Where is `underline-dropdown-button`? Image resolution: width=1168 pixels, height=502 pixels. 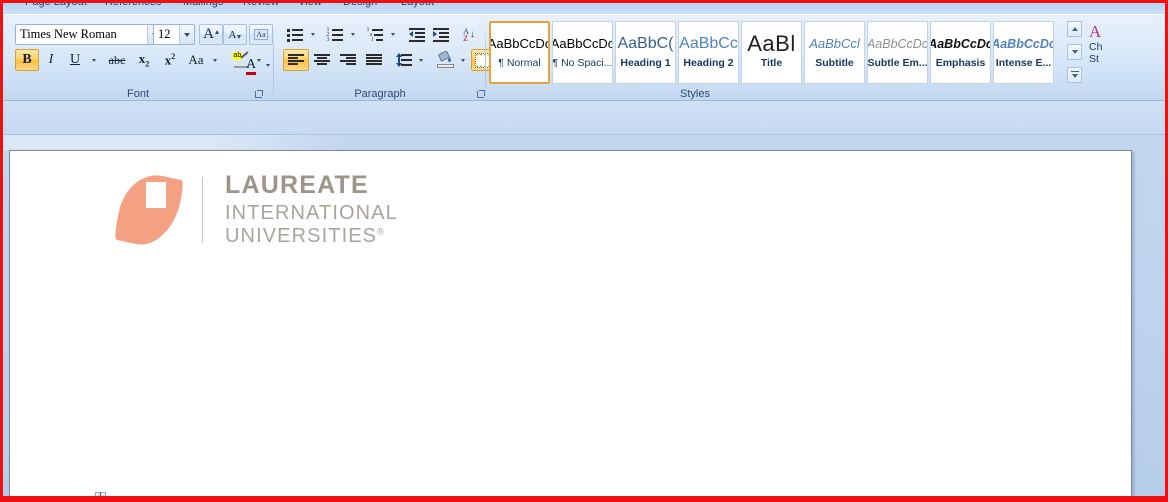 underline-dropdown-button is located at coordinates (94, 60).